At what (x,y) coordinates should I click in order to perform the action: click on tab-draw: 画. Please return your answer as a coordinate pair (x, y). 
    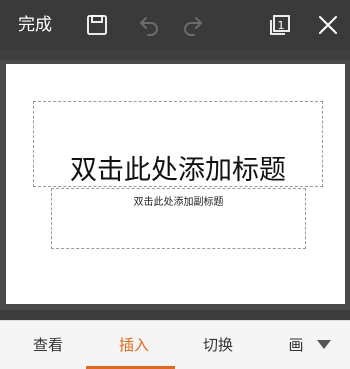
    Looking at the image, I should click on (296, 345).